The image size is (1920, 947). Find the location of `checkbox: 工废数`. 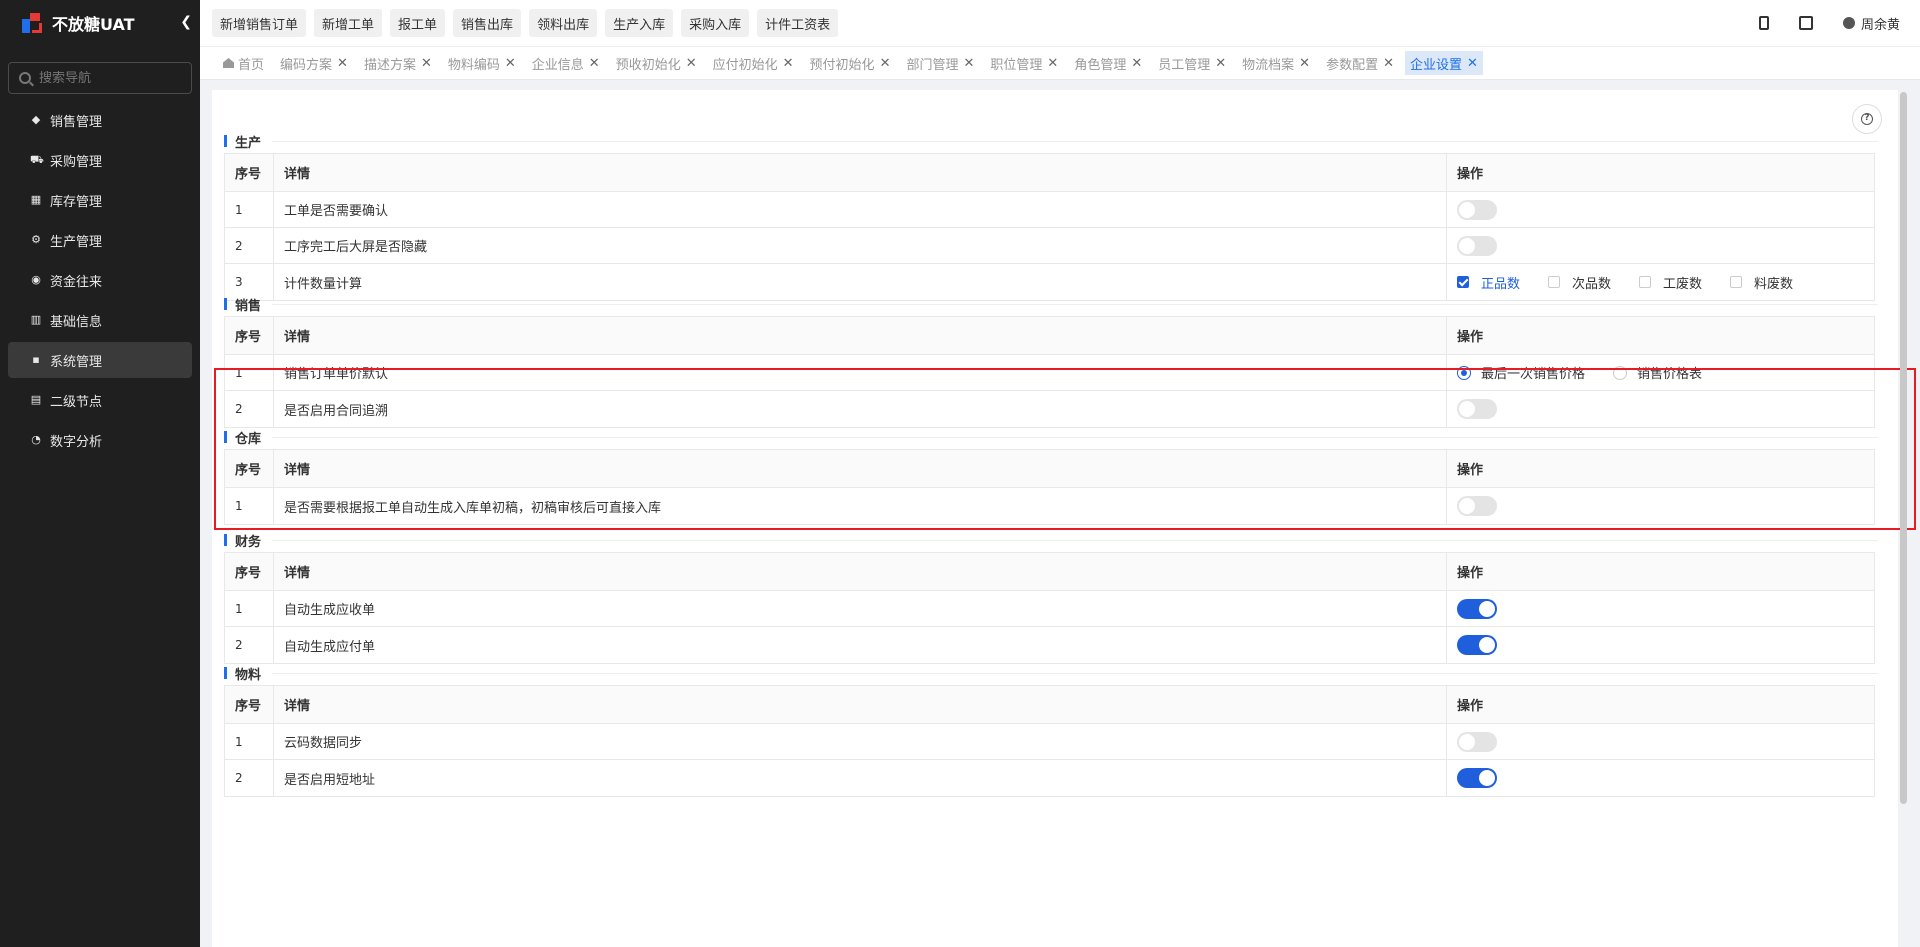

checkbox: 工废数 is located at coordinates (1670, 282).